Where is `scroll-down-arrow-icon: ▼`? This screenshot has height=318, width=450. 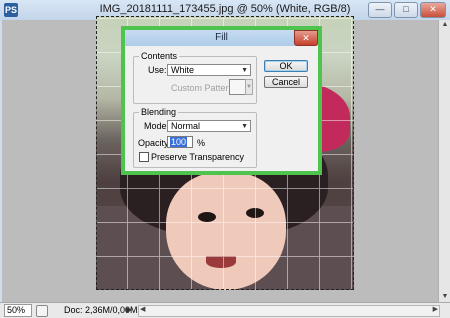
scroll-down-arrow-icon: ▼ is located at coordinates (444, 297).